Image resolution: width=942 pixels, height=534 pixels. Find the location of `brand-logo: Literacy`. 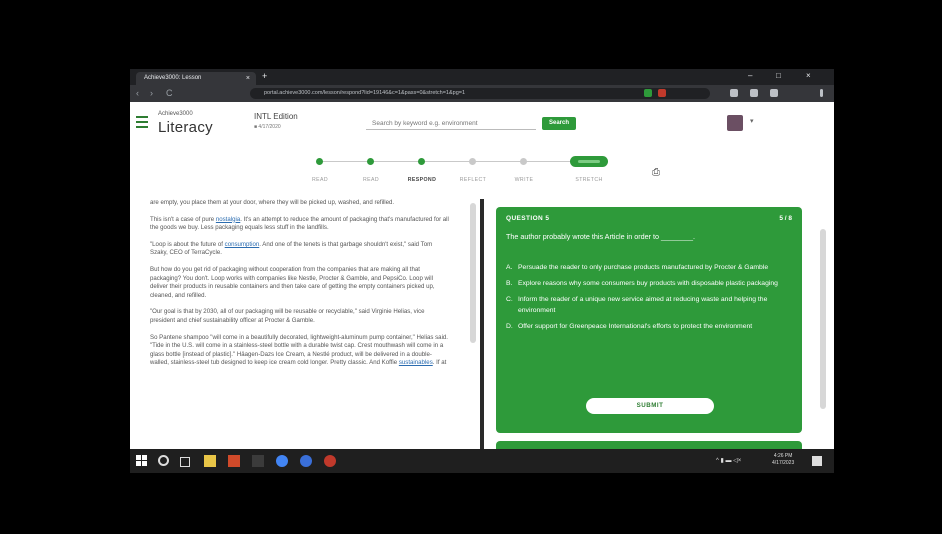

brand-logo: Literacy is located at coordinates (185, 127).